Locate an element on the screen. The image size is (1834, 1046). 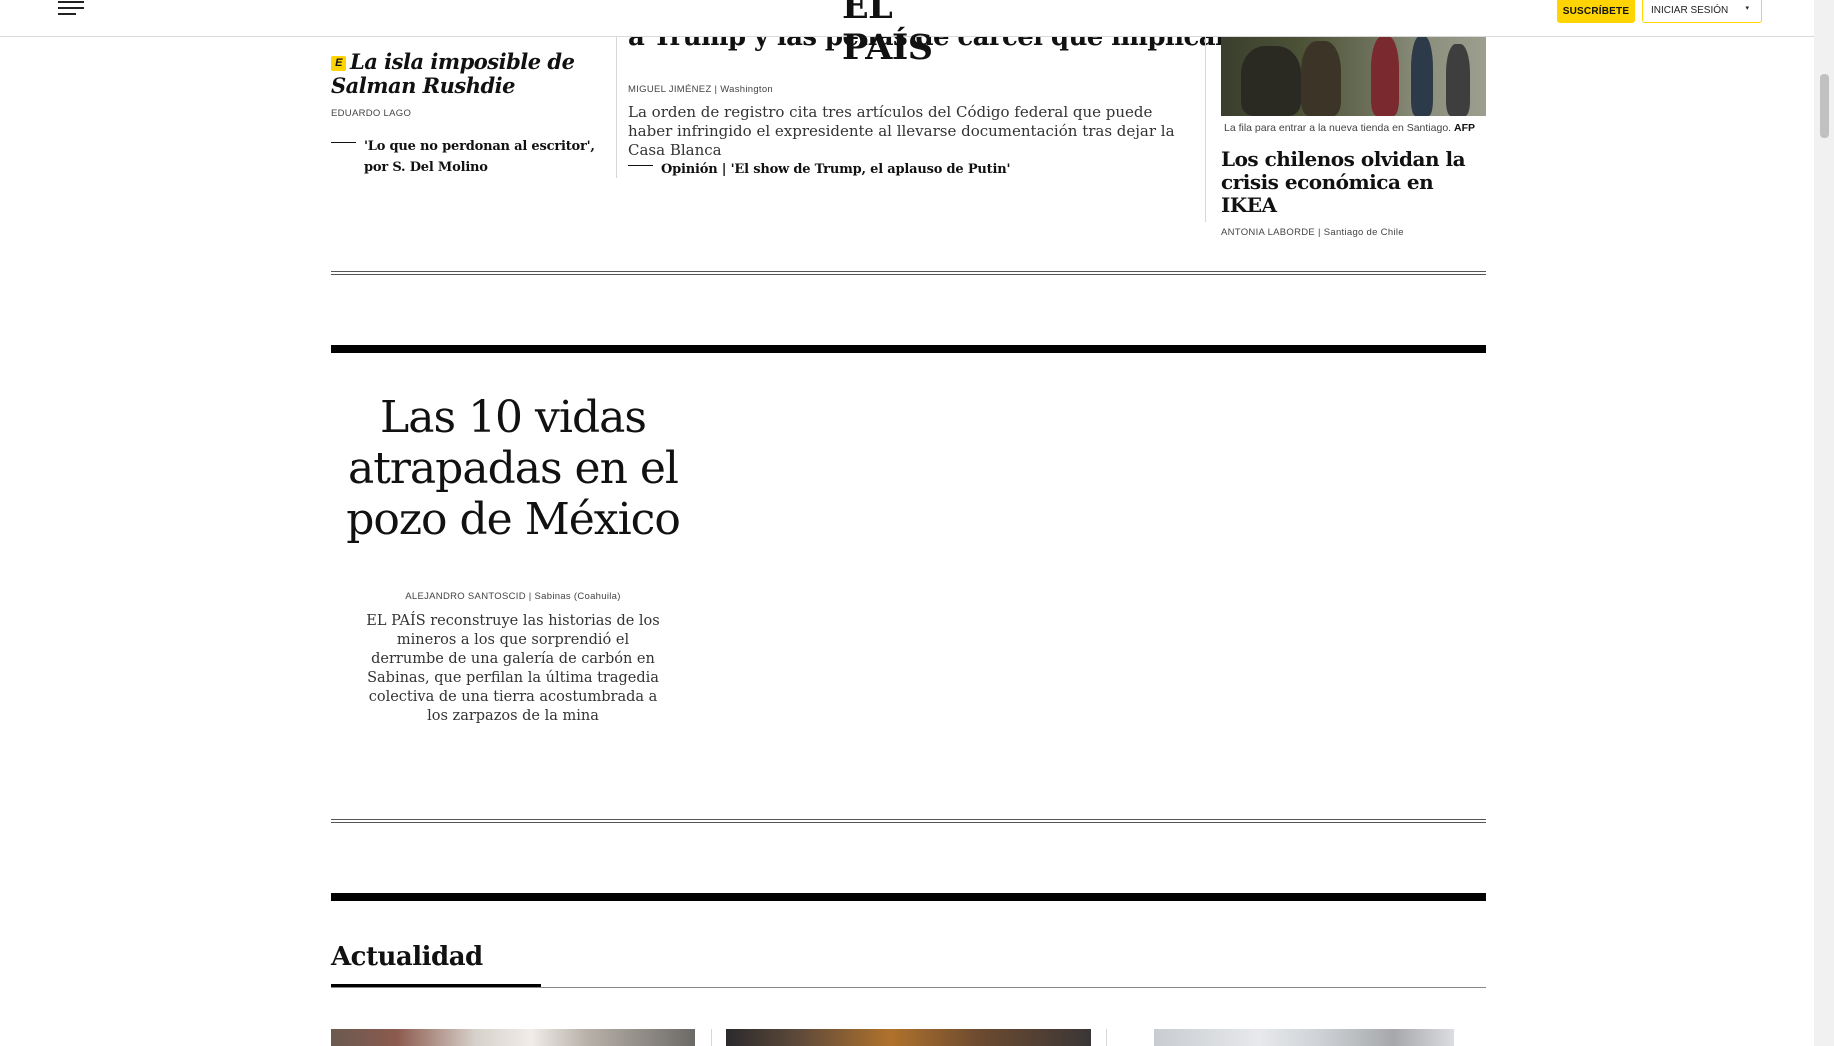
login-button: INICIAR SESIÓN ▾ is located at coordinates (1702, 11).